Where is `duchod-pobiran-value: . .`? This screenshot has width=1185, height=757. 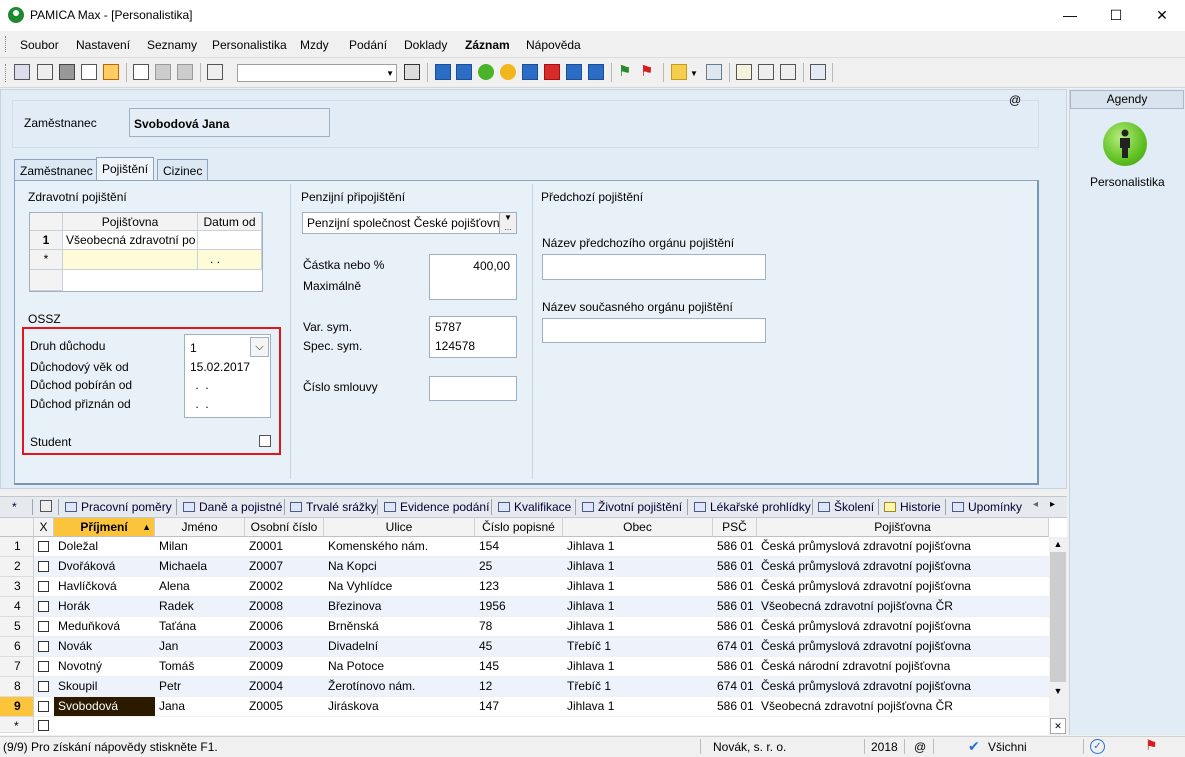
duchod-pobiran-value: . . is located at coordinates (200, 385).